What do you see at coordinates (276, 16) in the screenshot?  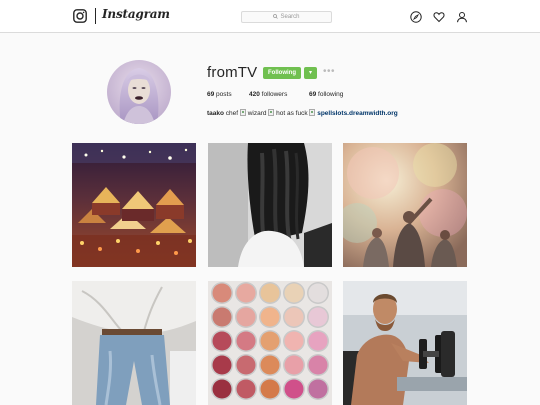 I see `search-icon` at bounding box center [276, 16].